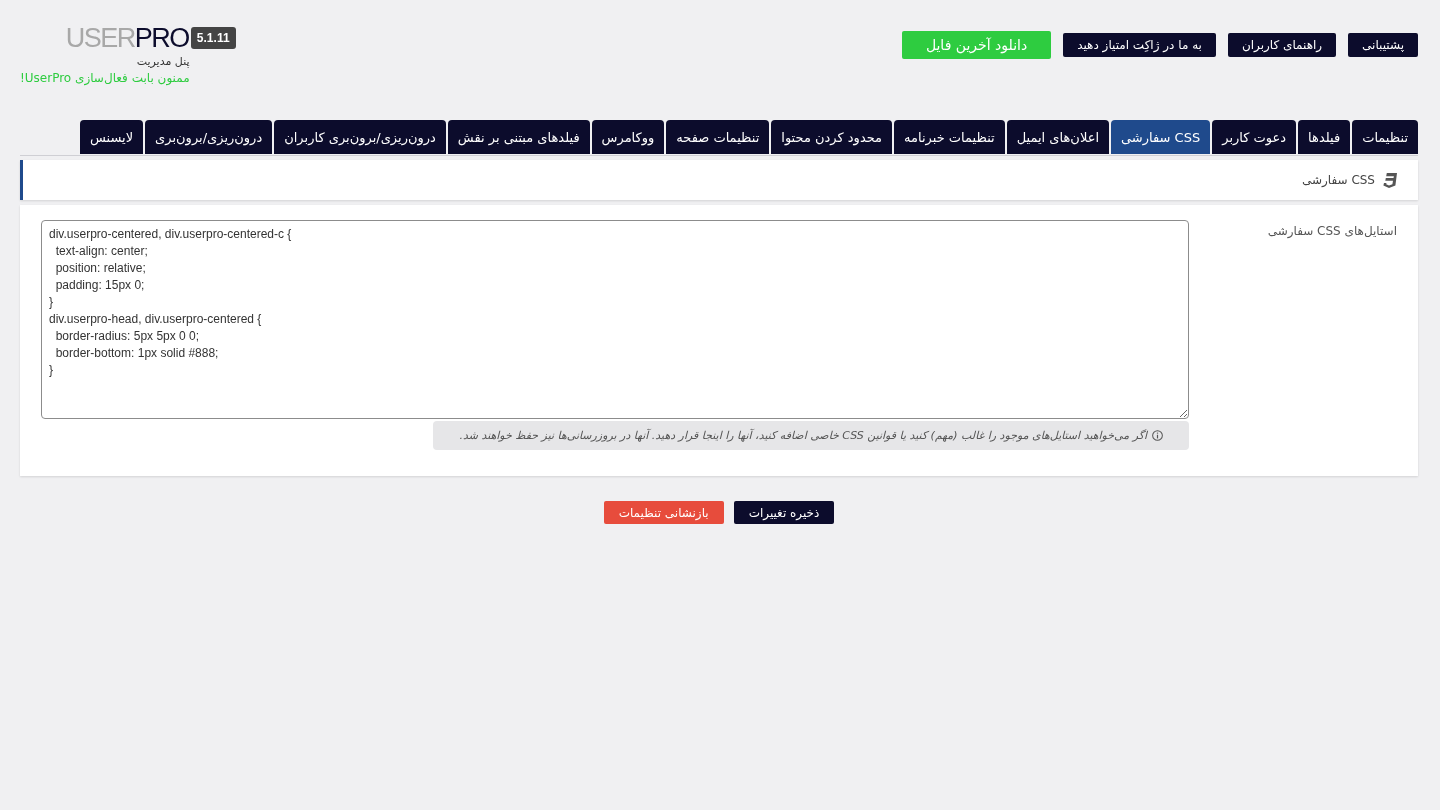 The width and height of the screenshot is (1440, 810). Describe the element at coordinates (1161, 137) in the screenshot. I see `tab: CSS سفارشی` at that location.